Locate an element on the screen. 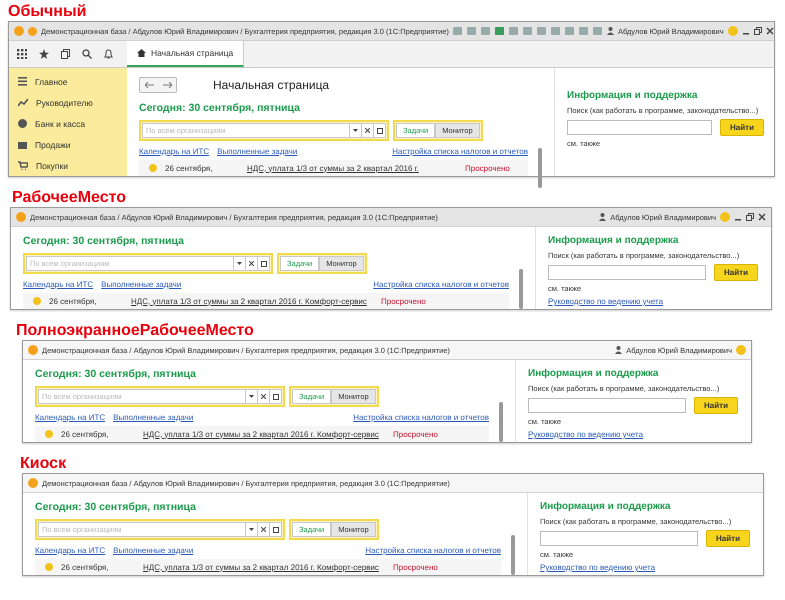 This screenshot has width=785, height=600. task-row: 26 сентября, НДС, уплата 1/3 от суммы за 2 квартал 2016 г. Просрочено is located at coordinates (333, 168).